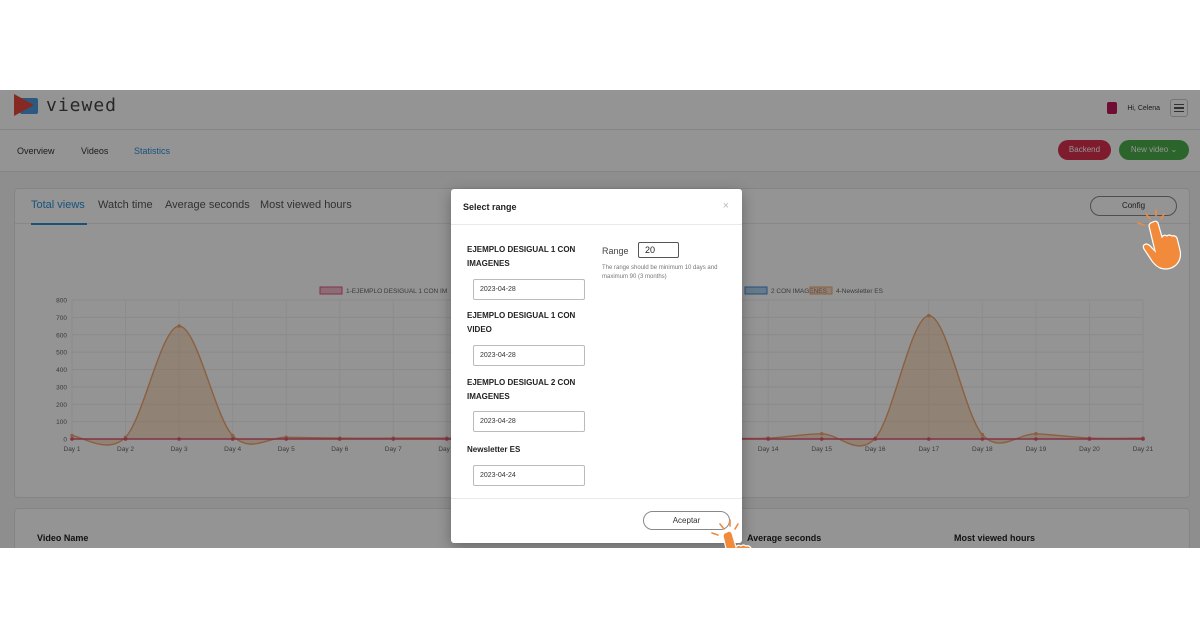 The image size is (1200, 627). I want to click on date-input-2: 2023-04-28, so click(529, 355).